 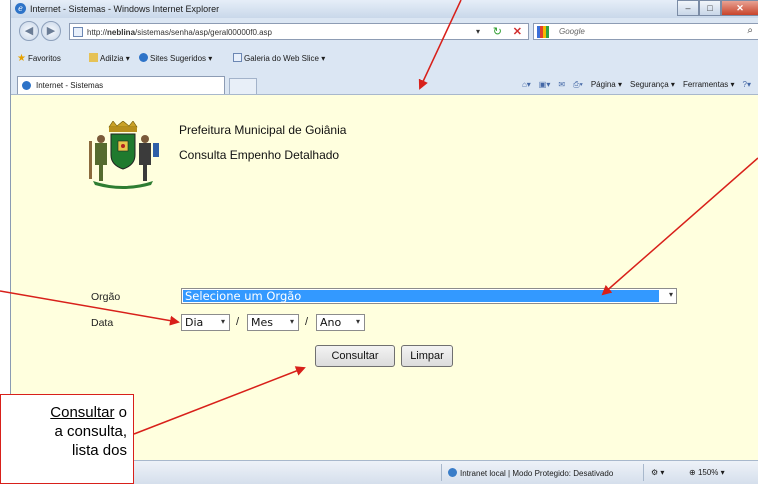 What do you see at coordinates (657, 472) in the screenshot?
I see `privacy-icon: ⚙ ▾` at bounding box center [657, 472].